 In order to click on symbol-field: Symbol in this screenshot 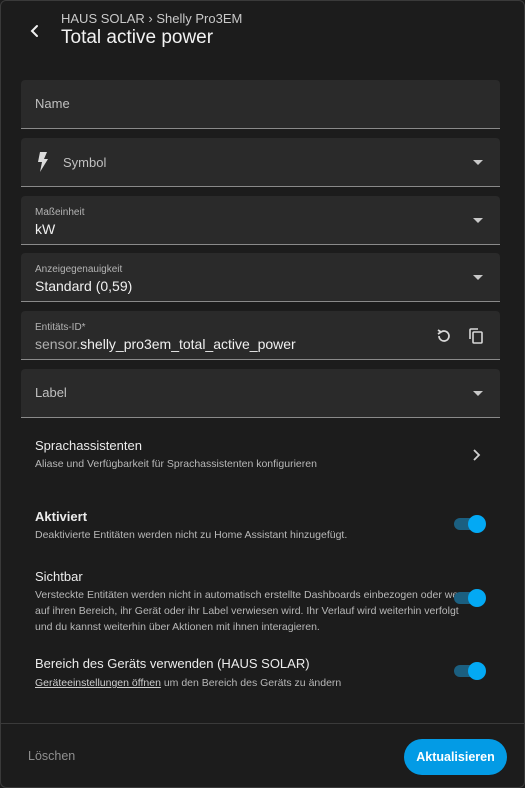, I will do `click(260, 162)`.